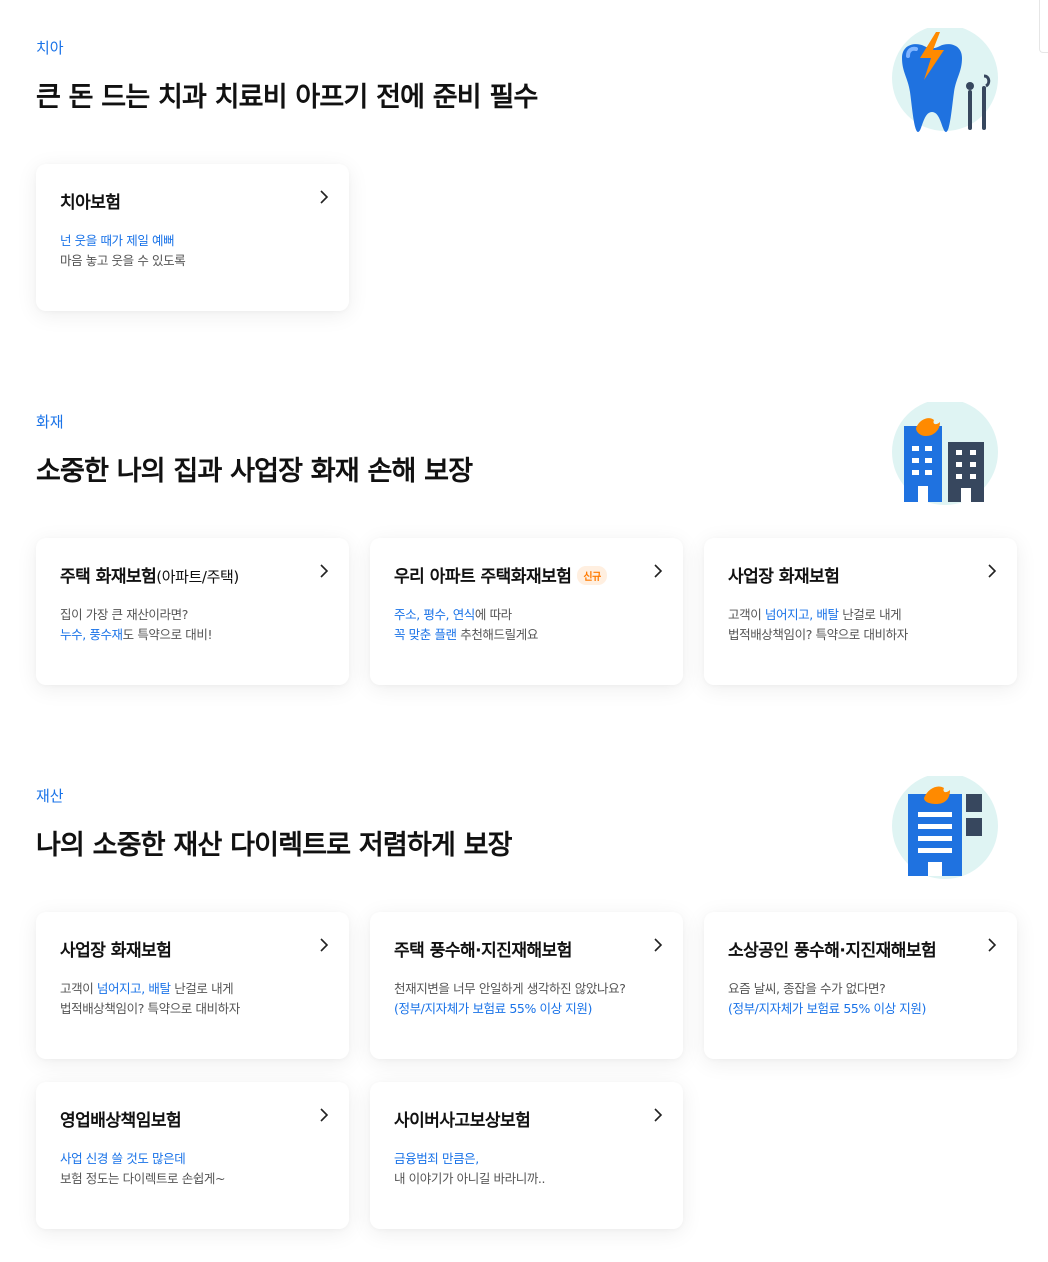 The image size is (1048, 1262). Describe the element at coordinates (254, 471) in the screenshot. I see `section-headline: 소중한 나의 집과 사업장 화재 손해 보장` at that location.